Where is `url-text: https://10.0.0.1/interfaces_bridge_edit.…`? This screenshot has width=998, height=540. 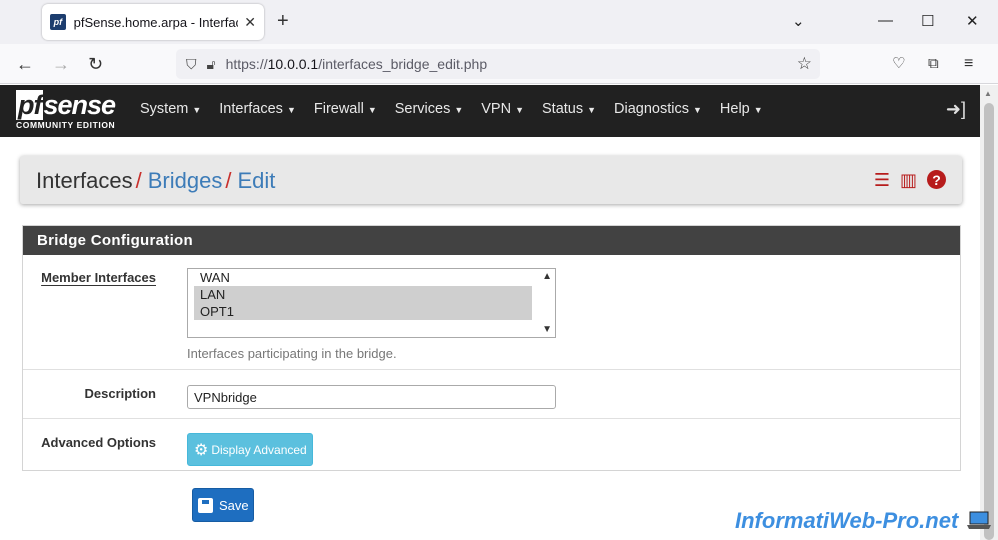 url-text: https://10.0.0.1/interfaces_bridge_edit.… is located at coordinates (357, 64).